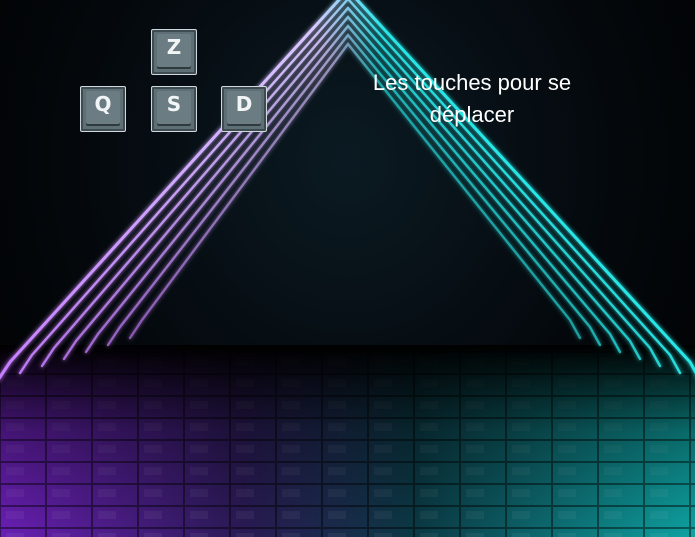 The image size is (695, 537). I want to click on controls-hint: Les touches pour se déplacer, so click(472, 98).